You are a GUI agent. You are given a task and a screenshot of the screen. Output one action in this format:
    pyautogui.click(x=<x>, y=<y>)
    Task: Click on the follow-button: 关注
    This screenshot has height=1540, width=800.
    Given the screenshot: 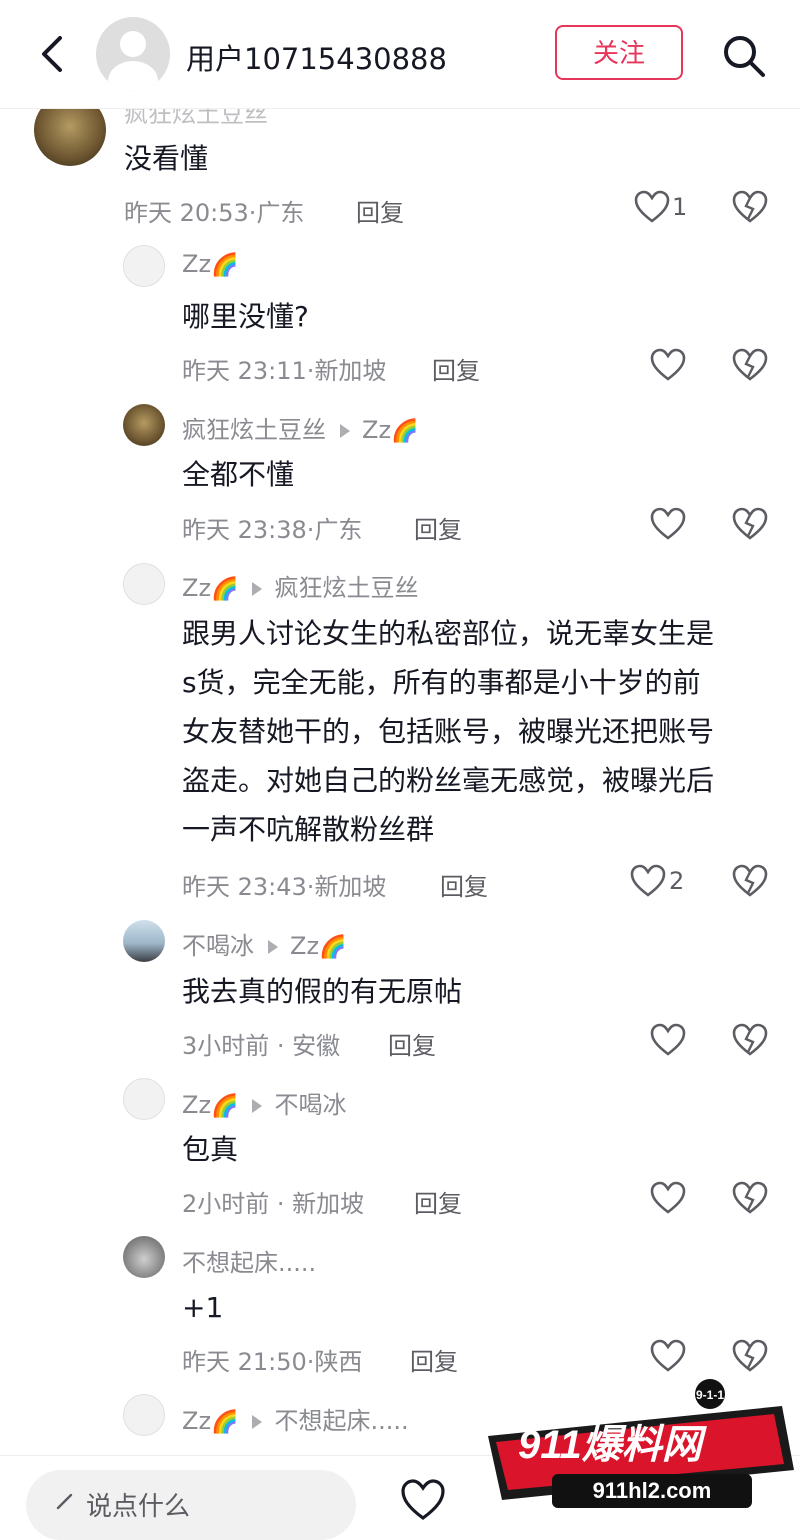 What is the action you would take?
    pyautogui.click(x=619, y=52)
    